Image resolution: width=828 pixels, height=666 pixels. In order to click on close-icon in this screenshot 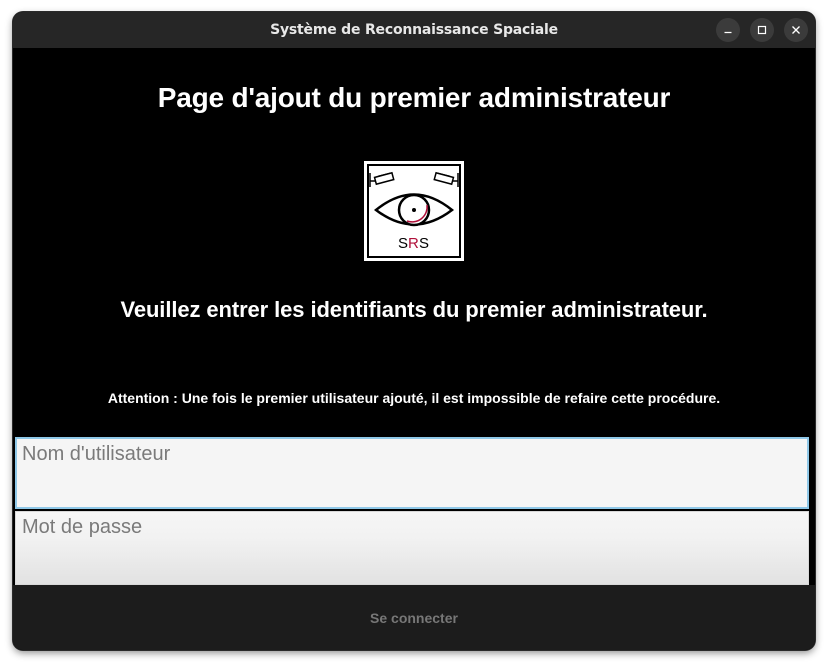, I will do `click(796, 30)`.